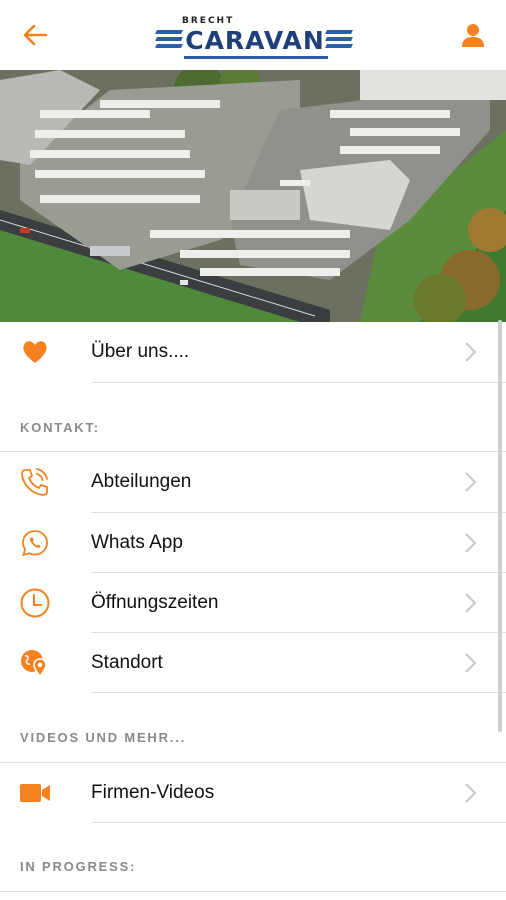 This screenshot has height=900, width=506. What do you see at coordinates (35, 352) in the screenshot?
I see `heart-icon` at bounding box center [35, 352].